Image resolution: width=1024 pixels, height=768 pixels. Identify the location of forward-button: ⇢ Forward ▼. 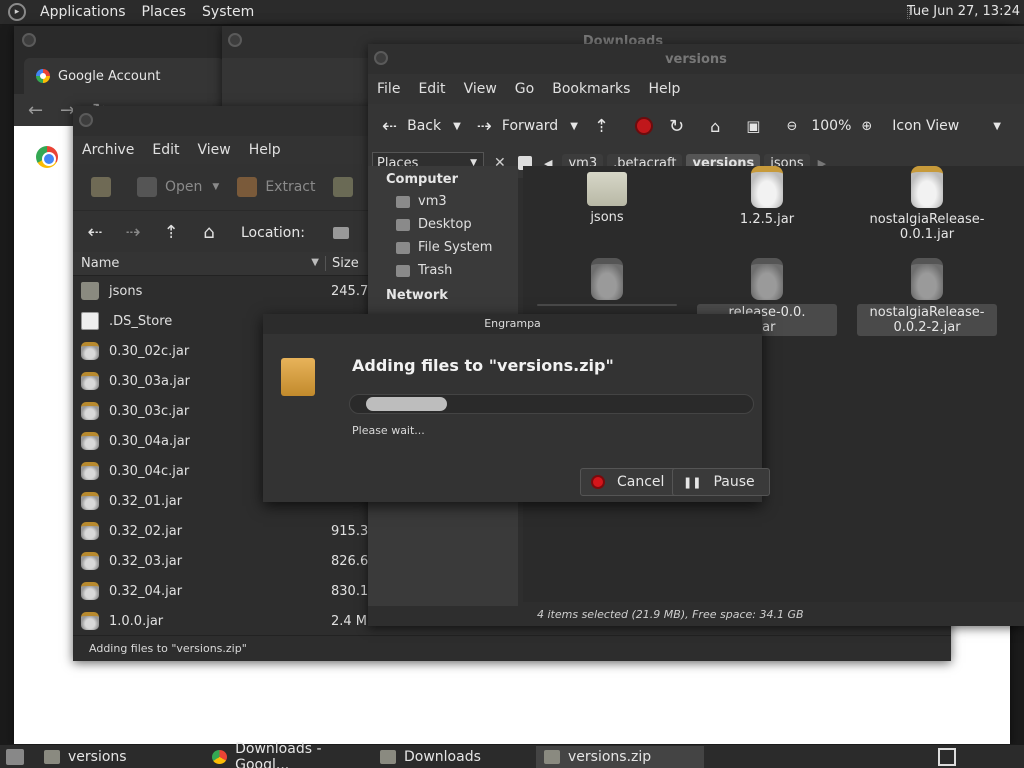
(527, 126).